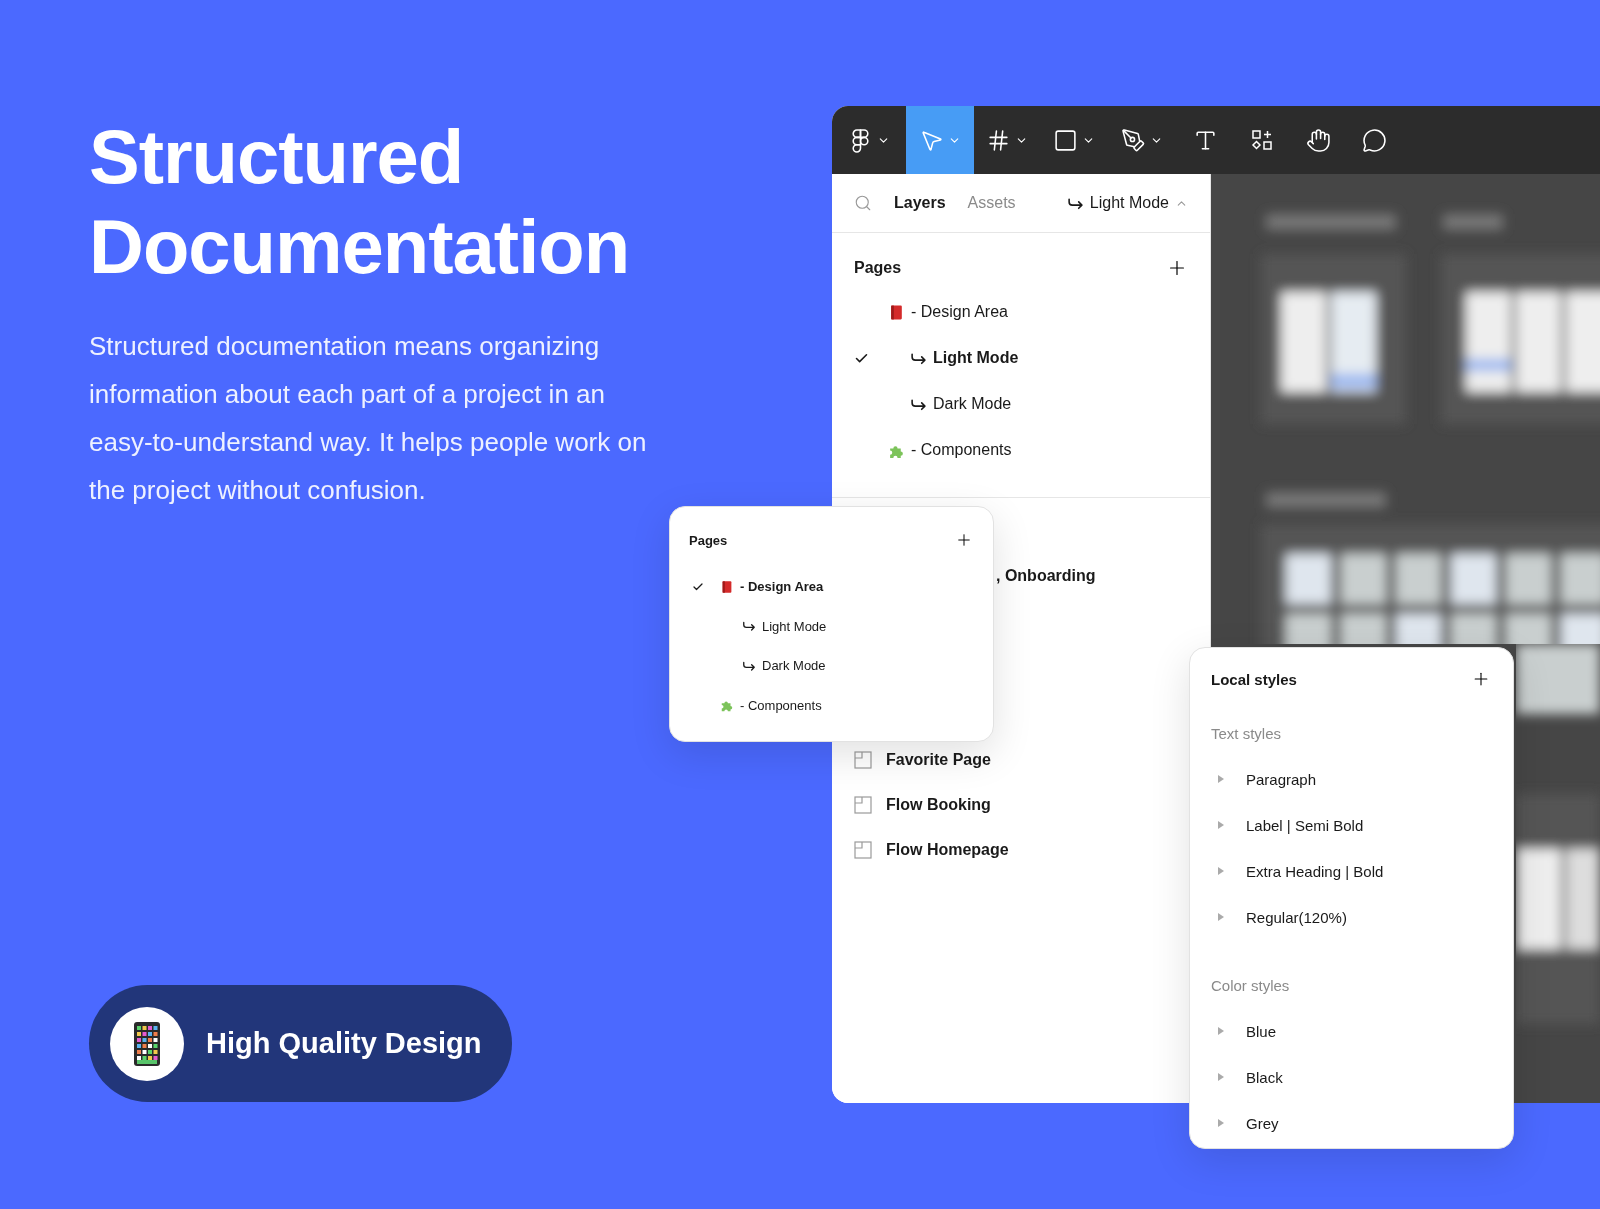 The height and width of the screenshot is (1209, 1600). Describe the element at coordinates (1254, 679) in the screenshot. I see `local-styles-heading: Local styles` at that location.